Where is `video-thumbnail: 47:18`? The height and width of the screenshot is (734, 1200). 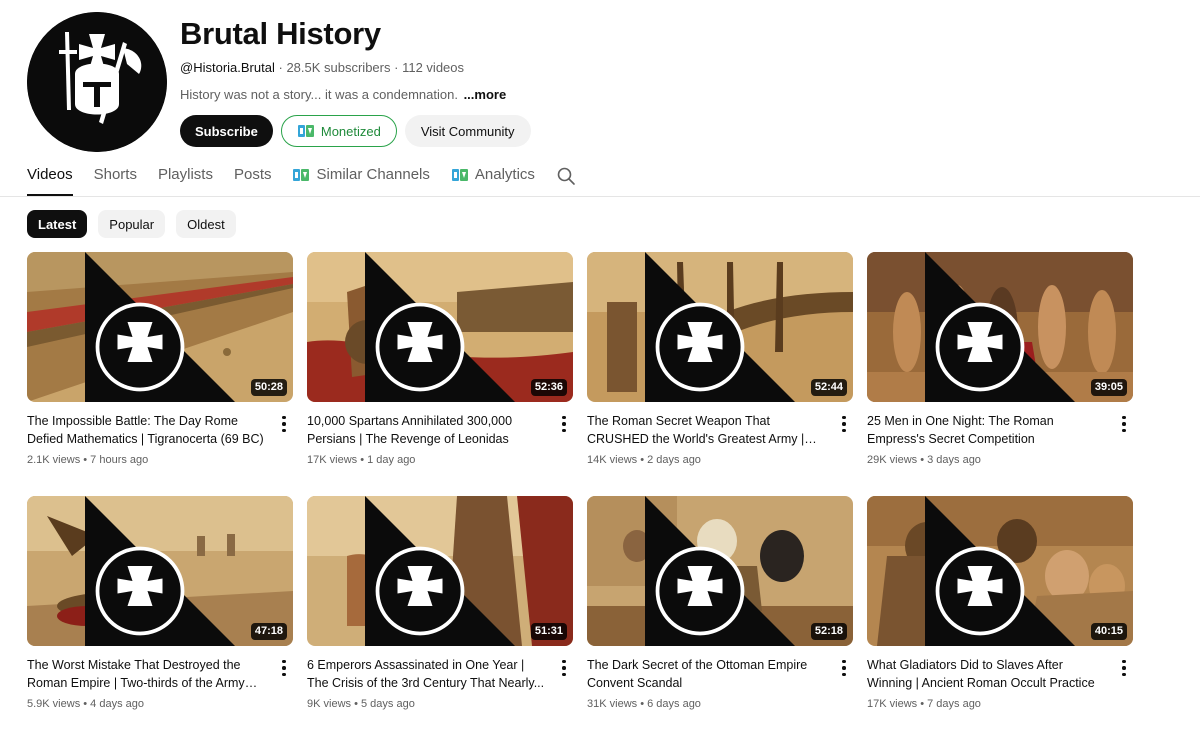
video-thumbnail: 47:18 is located at coordinates (160, 571).